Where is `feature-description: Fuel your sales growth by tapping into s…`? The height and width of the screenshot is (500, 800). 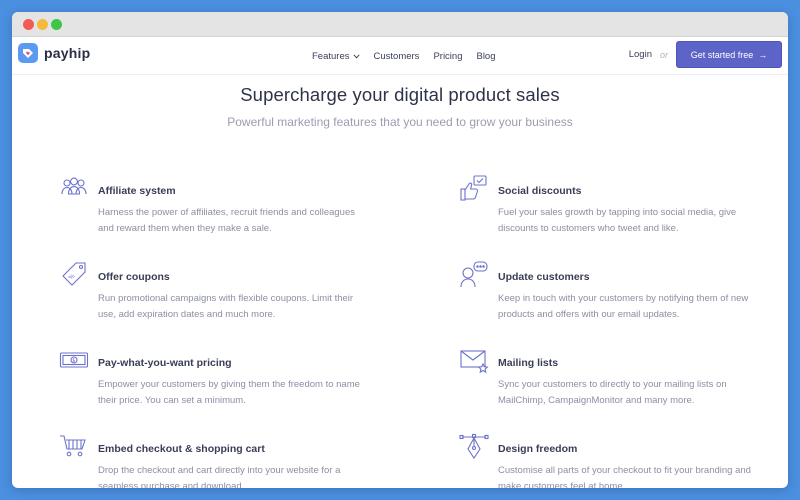
feature-description: Fuel your sales growth by tapping into s… is located at coordinates (617, 220).